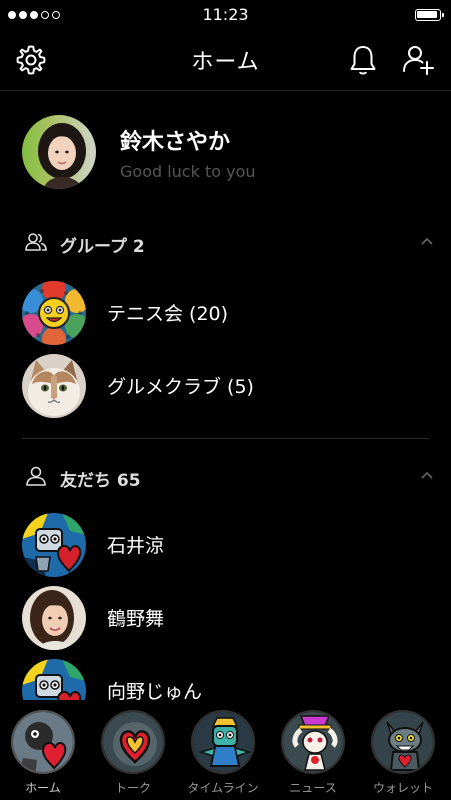  What do you see at coordinates (402, 788) in the screenshot?
I see `tab-label: ウォレット` at bounding box center [402, 788].